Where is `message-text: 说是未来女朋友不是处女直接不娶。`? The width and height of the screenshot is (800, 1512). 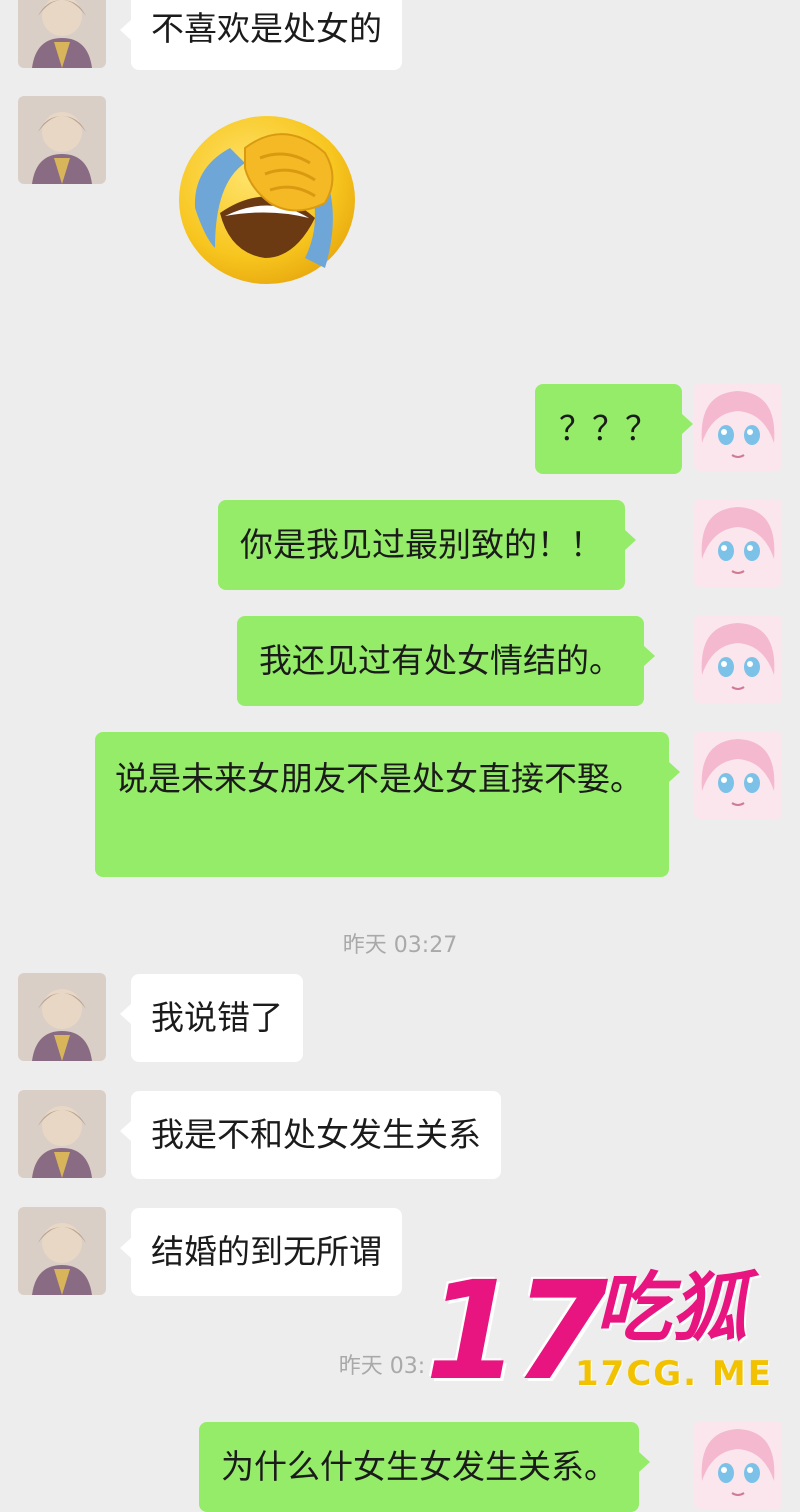 message-text: 说是未来女朋友不是处女直接不娶。 is located at coordinates (379, 778).